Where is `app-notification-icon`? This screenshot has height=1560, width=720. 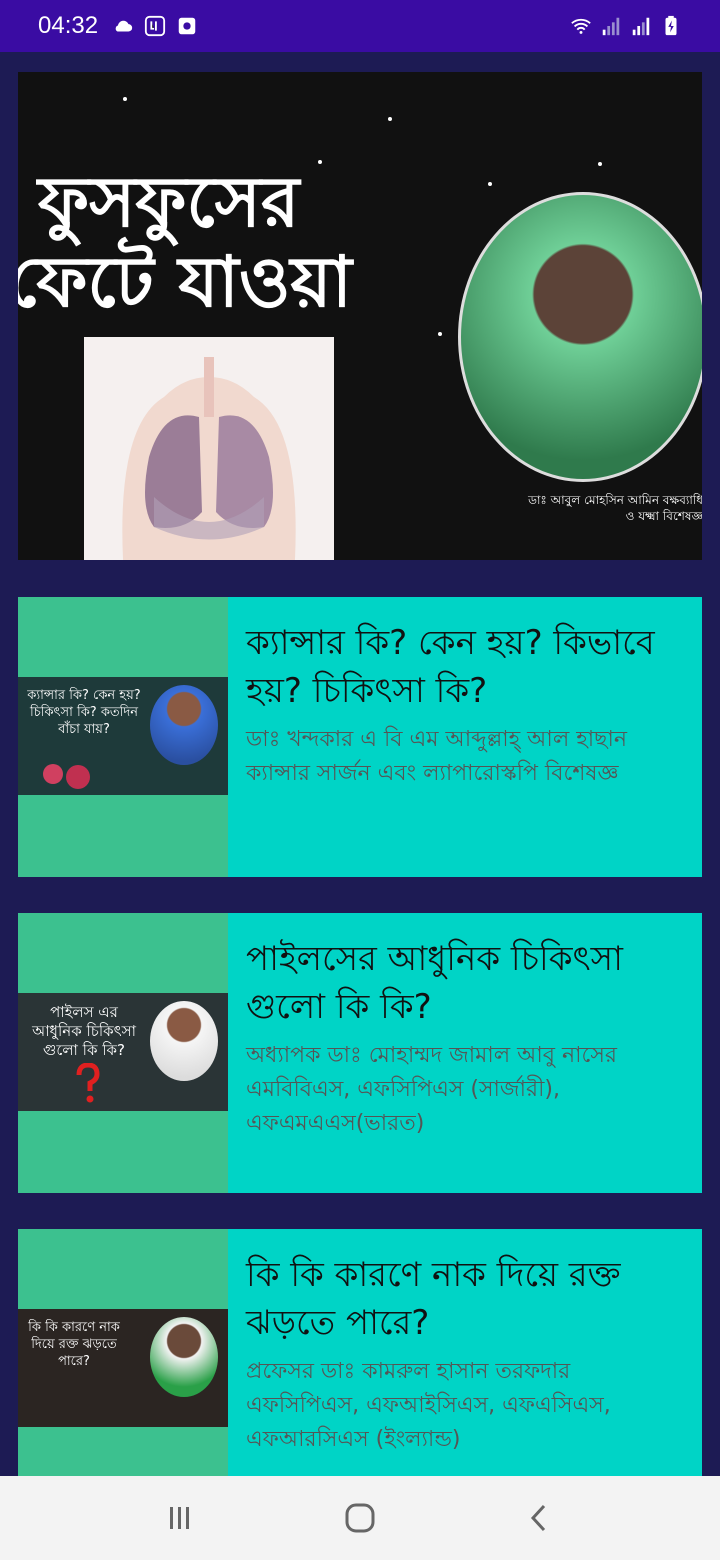 app-notification-icon is located at coordinates (155, 26).